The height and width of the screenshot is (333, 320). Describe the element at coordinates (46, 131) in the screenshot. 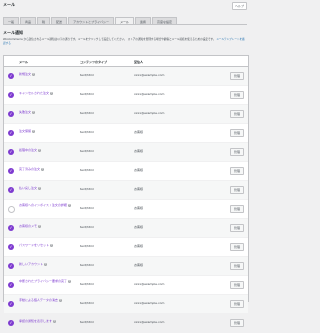

I see `email-name-link: 注文保留?` at that location.